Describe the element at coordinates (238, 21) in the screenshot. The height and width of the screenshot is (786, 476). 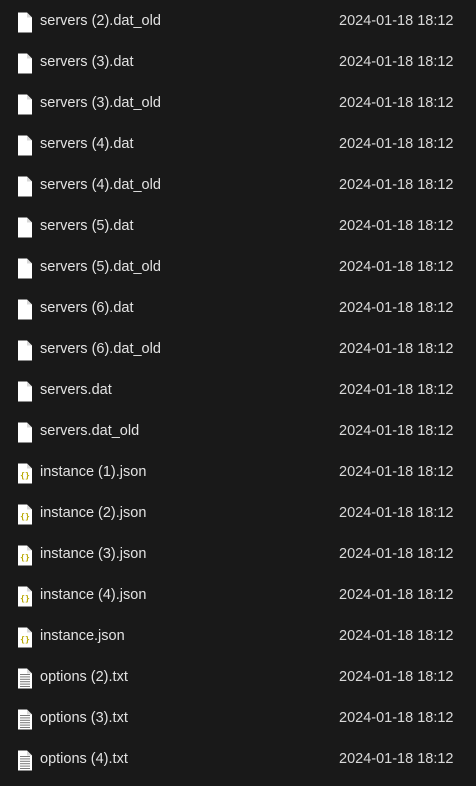
I see `file-row: servers (2).dat_old 2024-01-18 18:12` at that location.